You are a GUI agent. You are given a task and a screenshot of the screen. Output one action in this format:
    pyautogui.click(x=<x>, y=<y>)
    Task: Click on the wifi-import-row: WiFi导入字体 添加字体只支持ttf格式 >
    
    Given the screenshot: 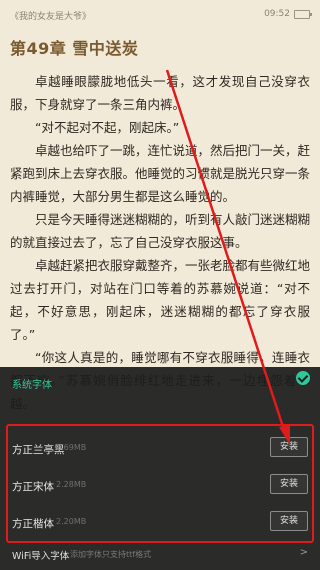 What is the action you would take?
    pyautogui.click(x=160, y=554)
    